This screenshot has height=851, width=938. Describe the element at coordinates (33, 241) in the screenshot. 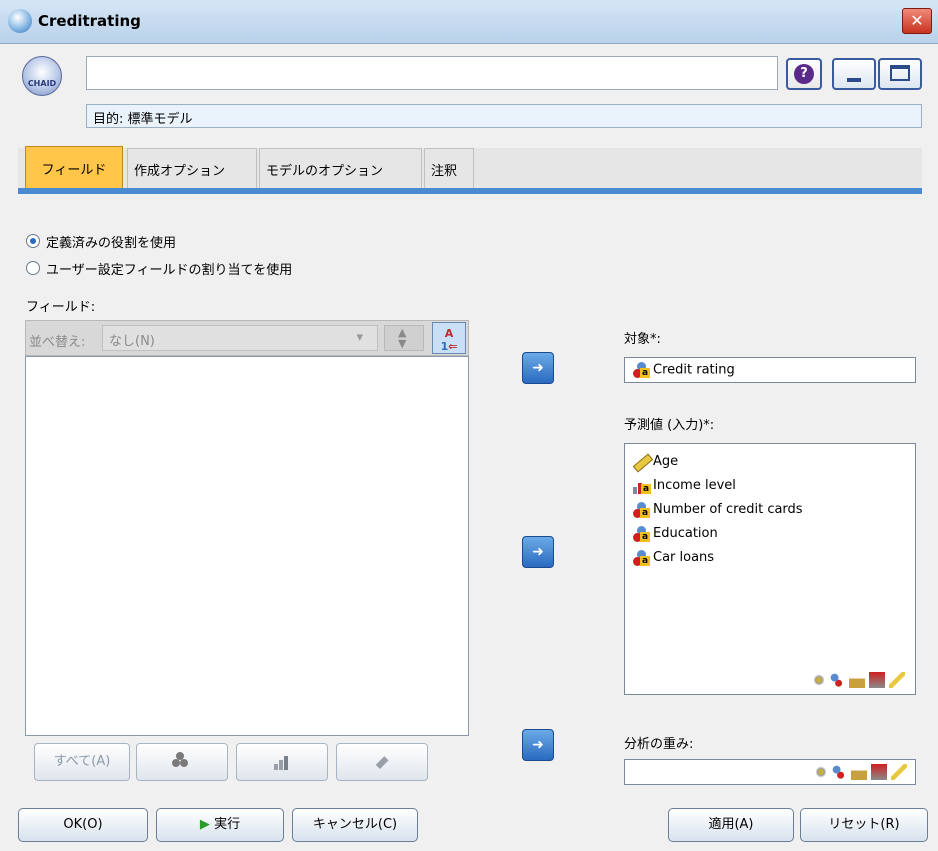

I see `predefined-roles-radio` at that location.